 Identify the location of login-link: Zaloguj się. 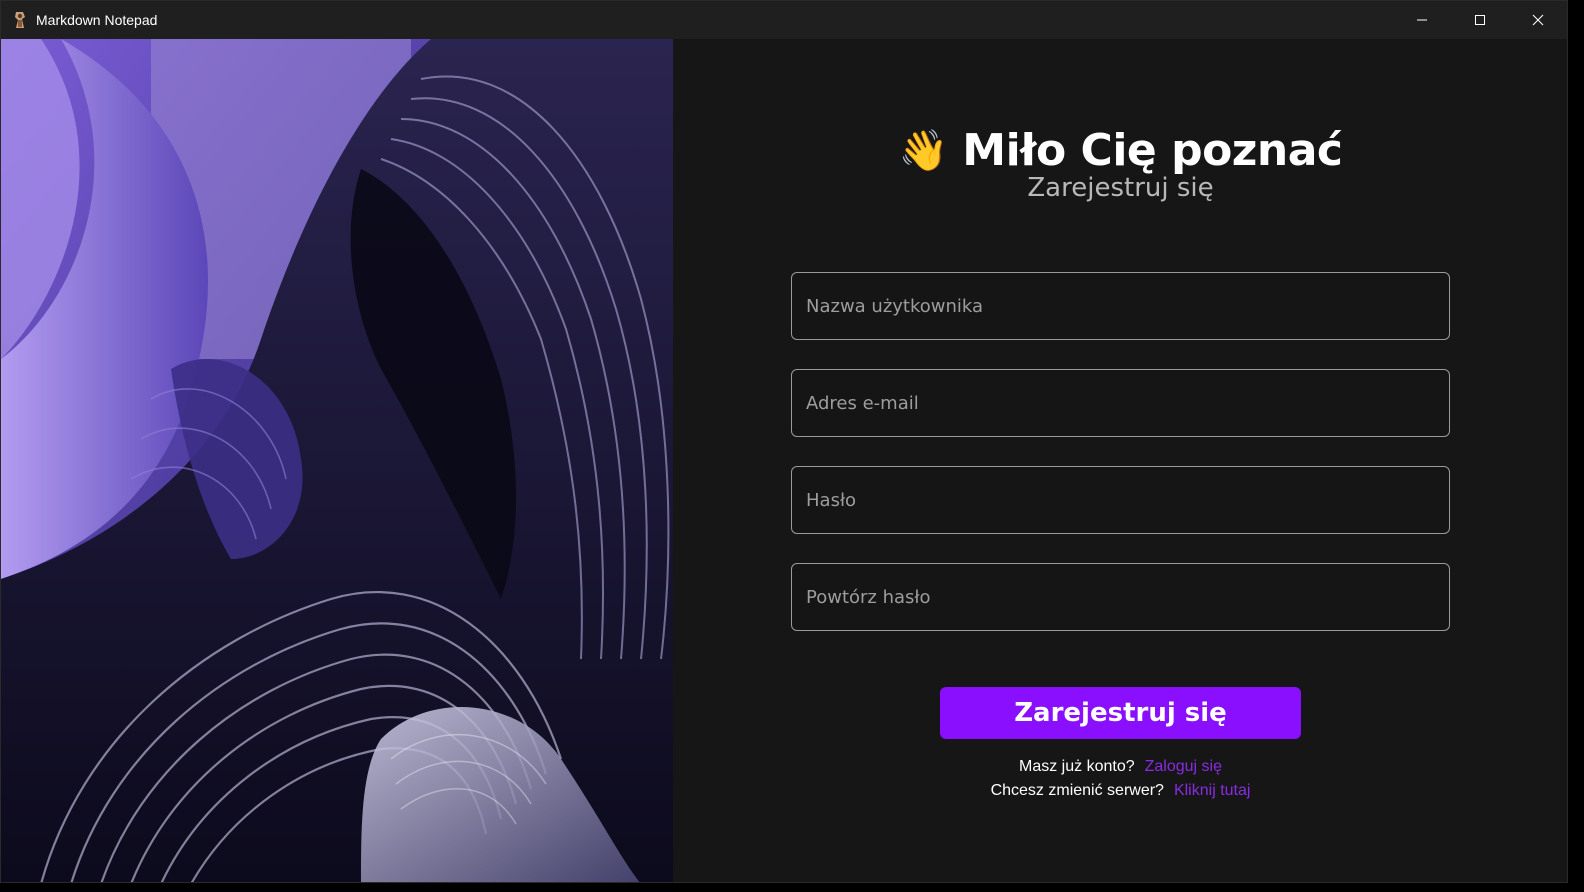
(1183, 766).